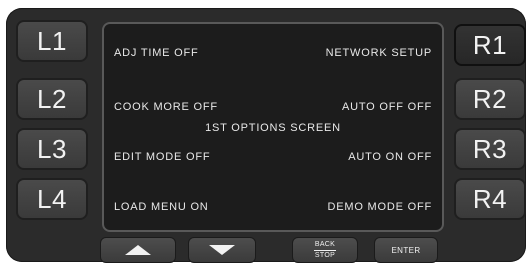  I want to click on l3-button: L3, so click(52, 149).